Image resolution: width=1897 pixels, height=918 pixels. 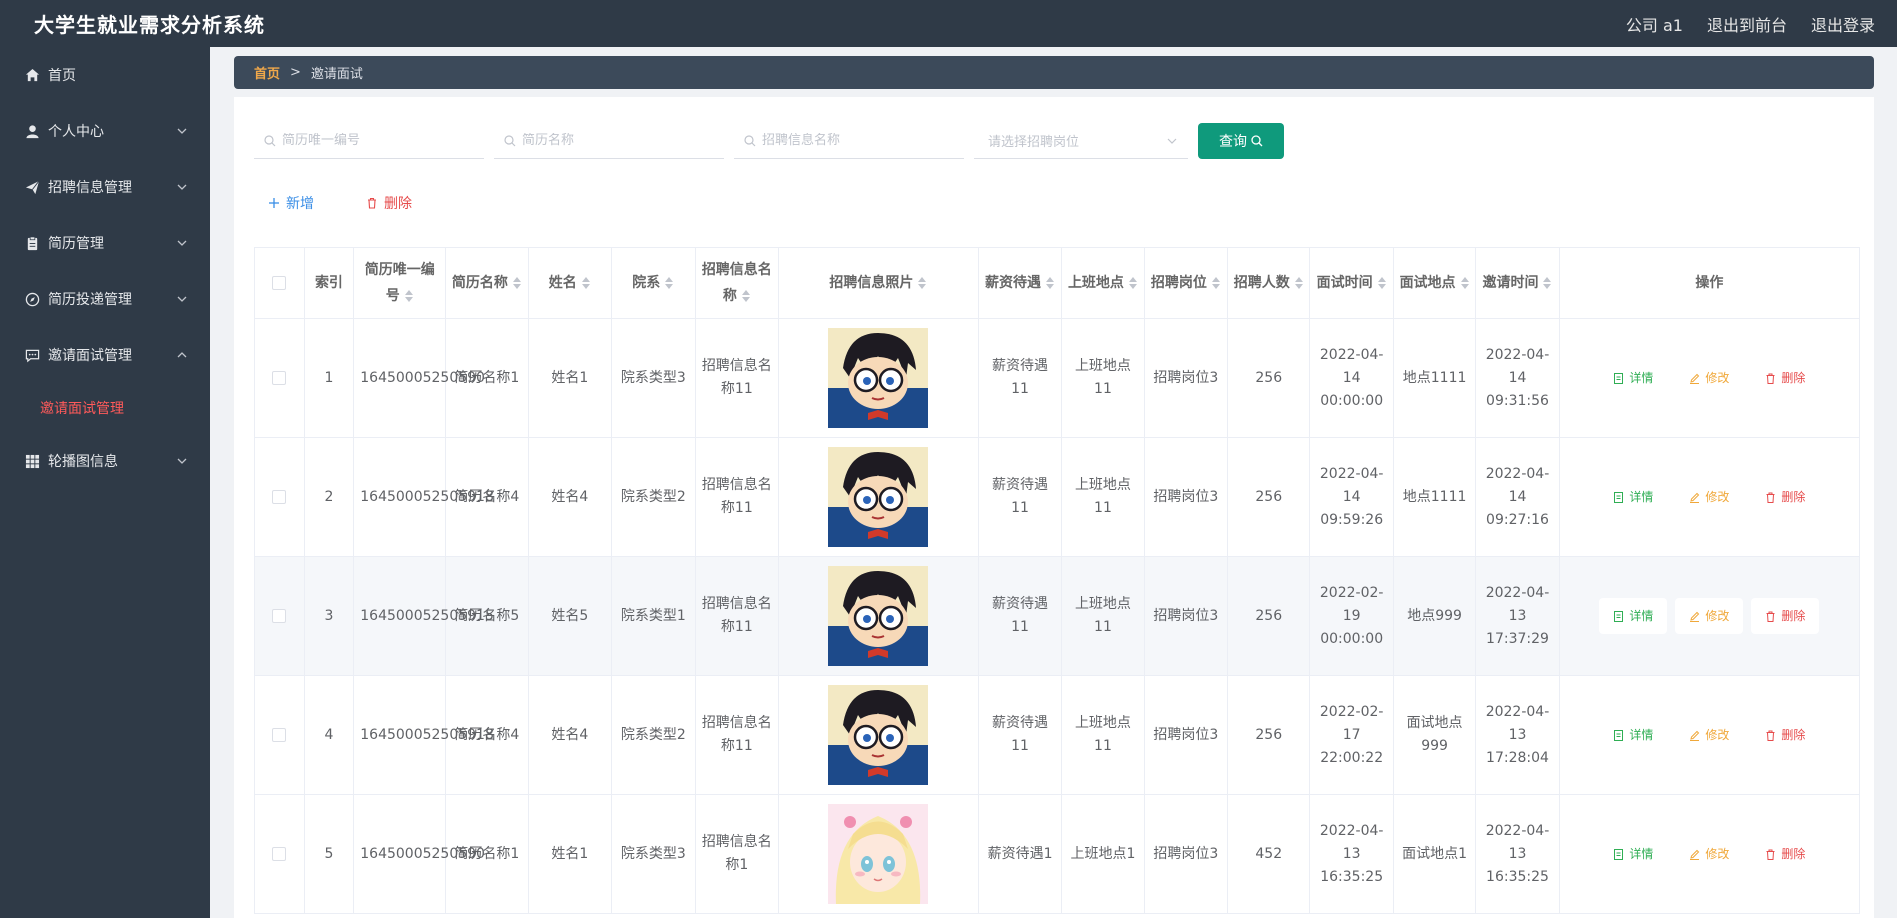 What do you see at coordinates (105, 131) in the screenshot?
I see `sidebar-item-profile: 个人中心` at bounding box center [105, 131].